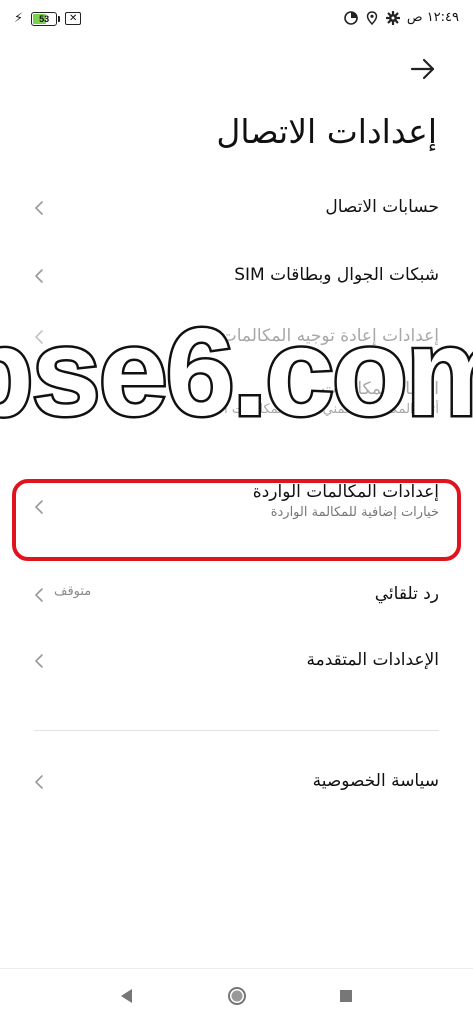 This screenshot has width=473, height=1024. Describe the element at coordinates (236, 663) in the screenshot. I see `advanced-settings-item: الإعدادات المتقدمة` at that location.